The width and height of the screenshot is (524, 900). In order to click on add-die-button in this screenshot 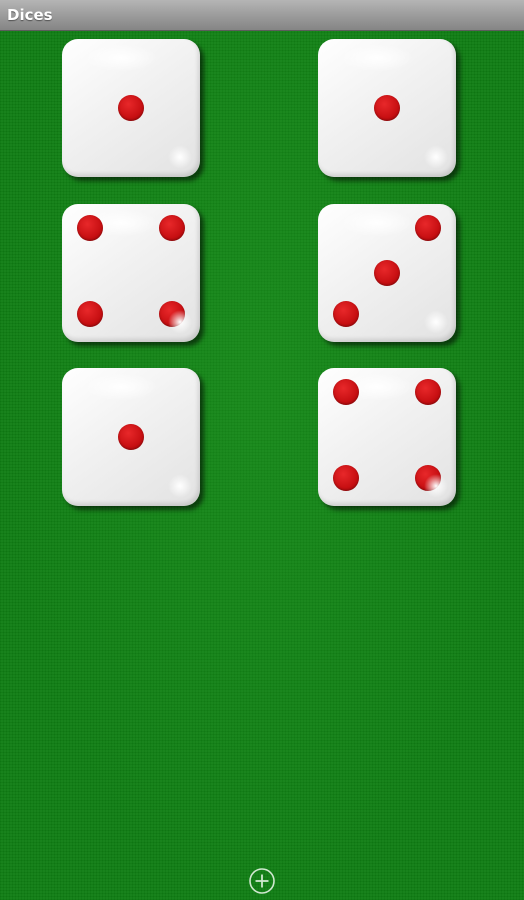, I will do `click(262, 881)`.